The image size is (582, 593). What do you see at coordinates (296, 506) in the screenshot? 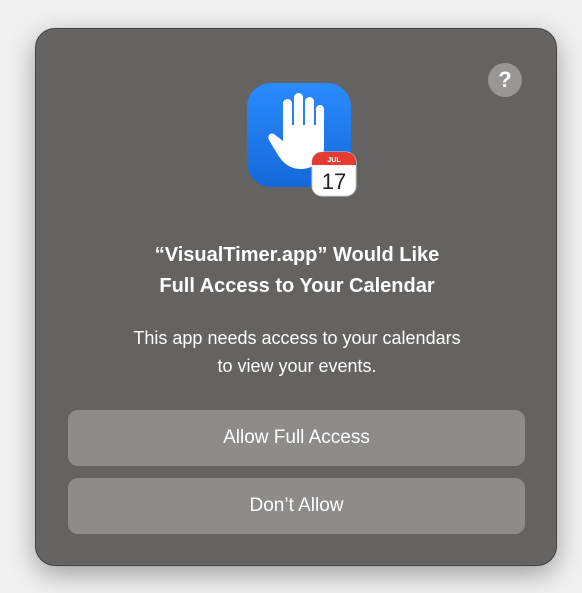
I see `dont-allow-button: Don’t Allow` at bounding box center [296, 506].